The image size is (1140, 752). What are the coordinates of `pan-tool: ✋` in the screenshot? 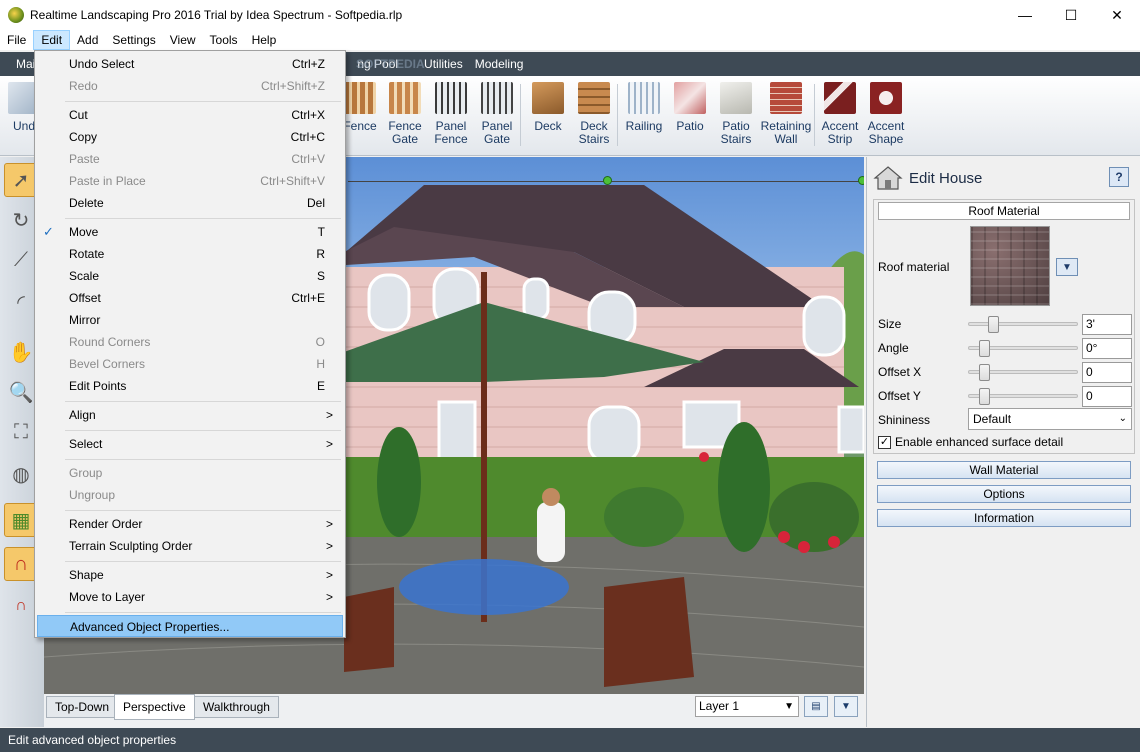 It's located at (21, 352).